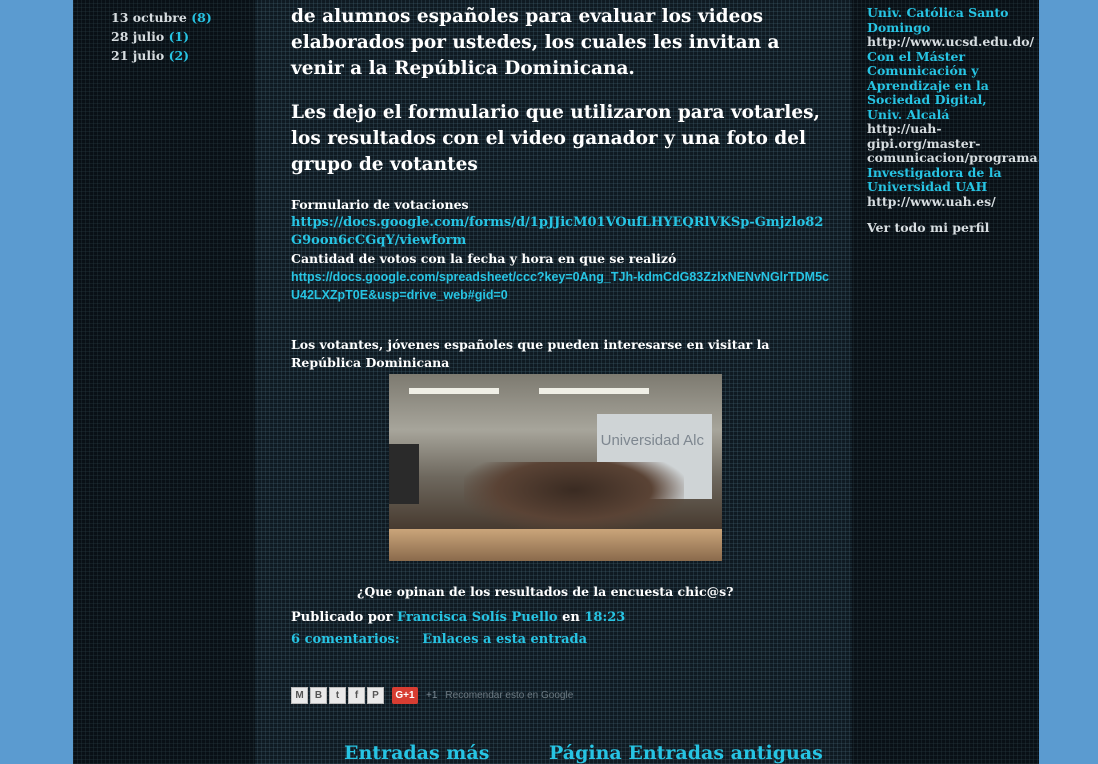 The height and width of the screenshot is (764, 1098). What do you see at coordinates (938, 20) in the screenshot?
I see `profile-link-ucsd: Univ. Católica Santo Domingo` at bounding box center [938, 20].